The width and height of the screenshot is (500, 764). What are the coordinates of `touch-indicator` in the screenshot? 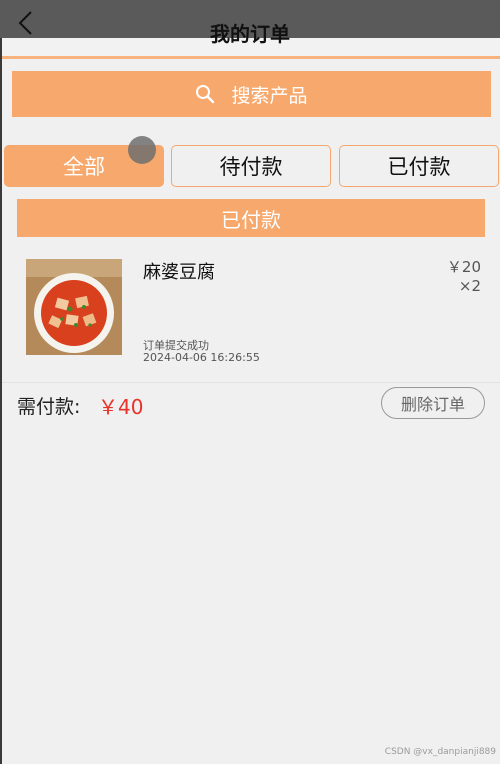 It's located at (142, 150).